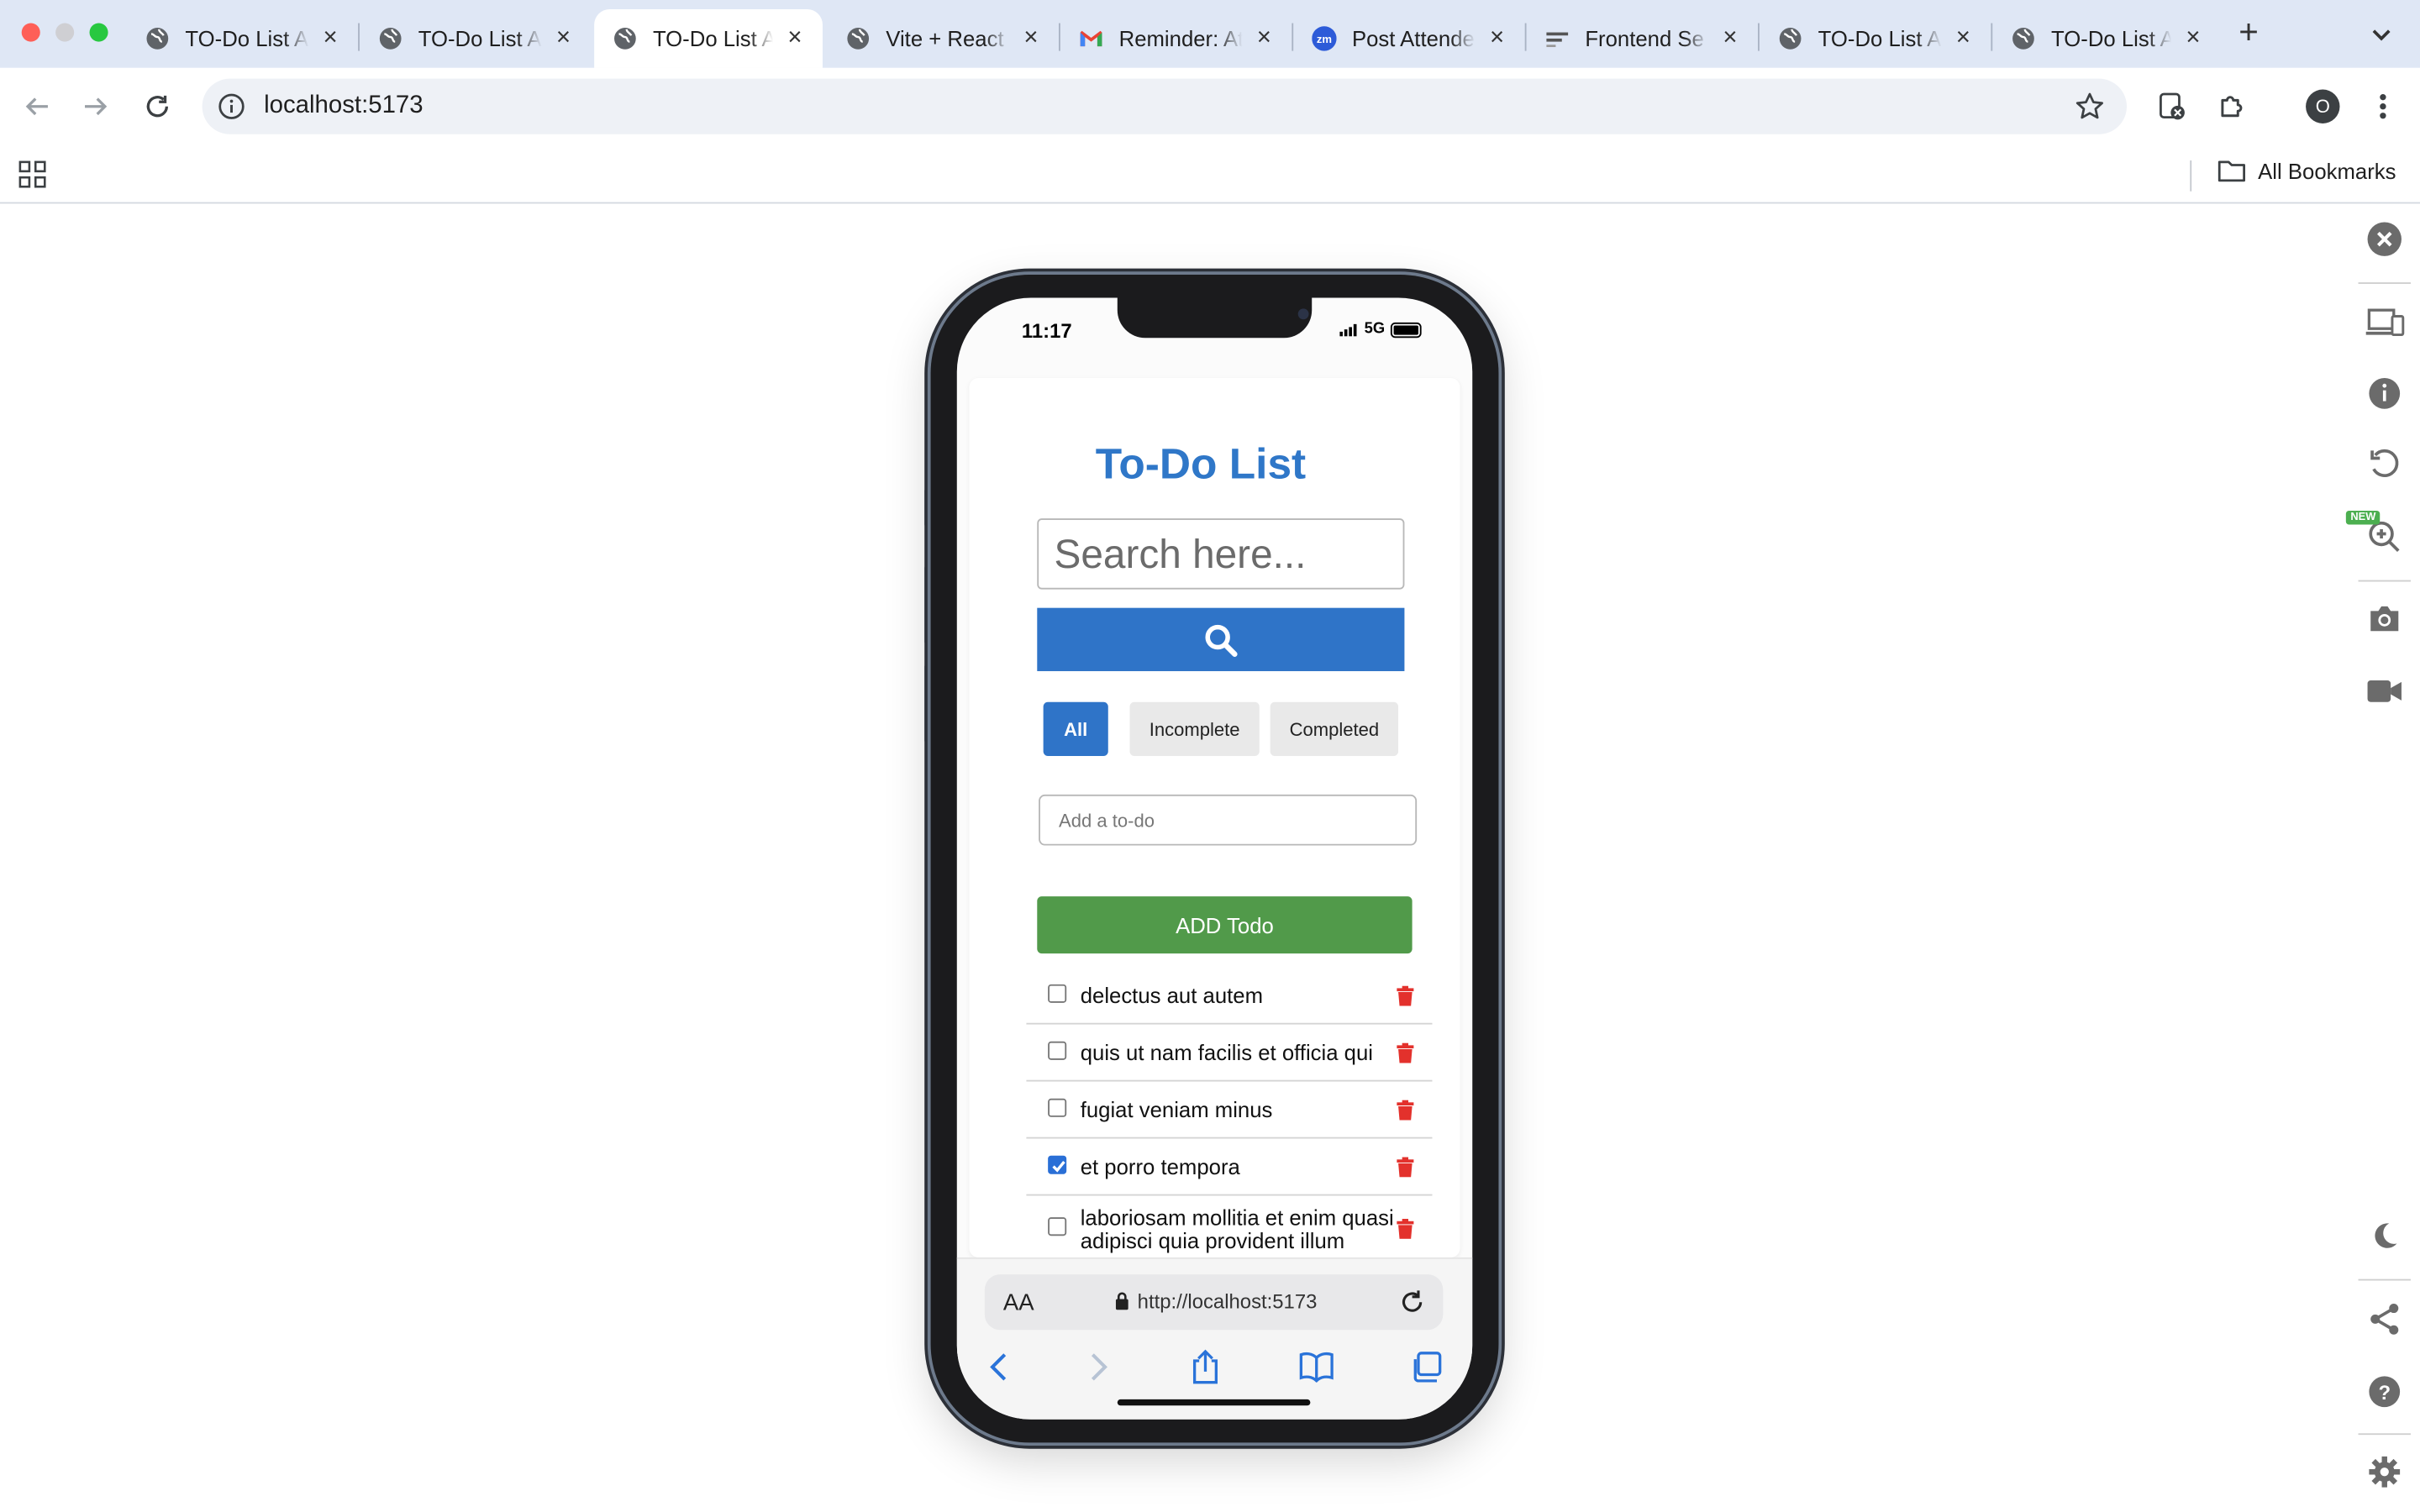  Describe the element at coordinates (1075, 728) in the screenshot. I see `filter-all-button: All` at that location.